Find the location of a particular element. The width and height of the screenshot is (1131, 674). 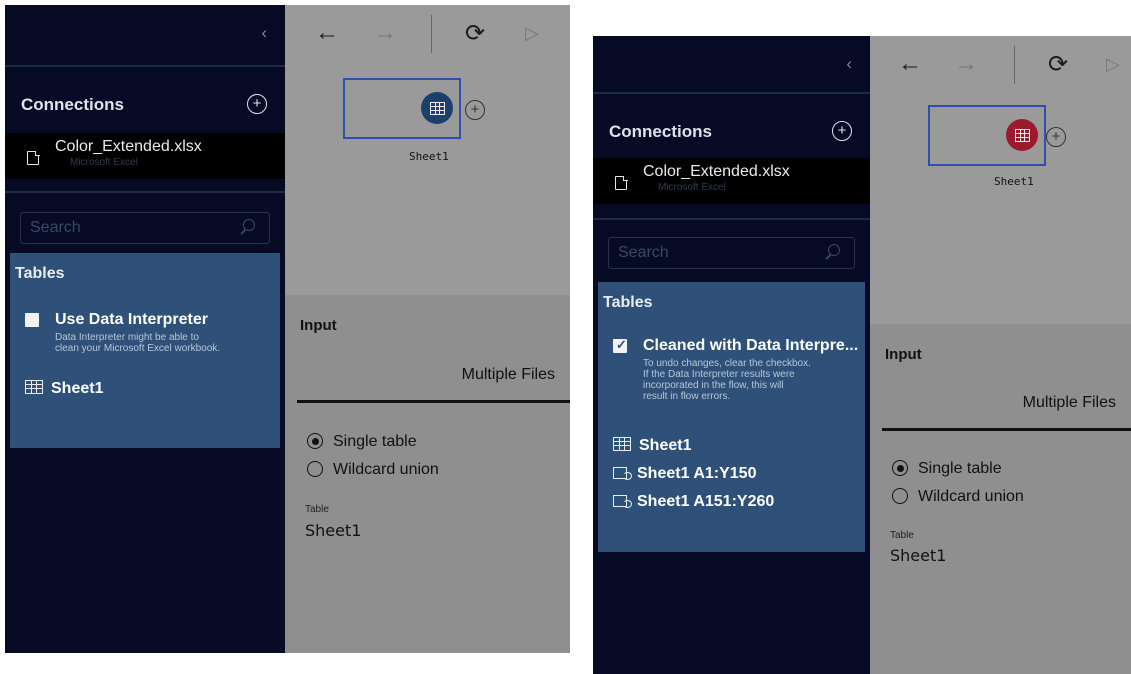

table-item-label: Sheet1 A151:Y260 is located at coordinates (706, 501).